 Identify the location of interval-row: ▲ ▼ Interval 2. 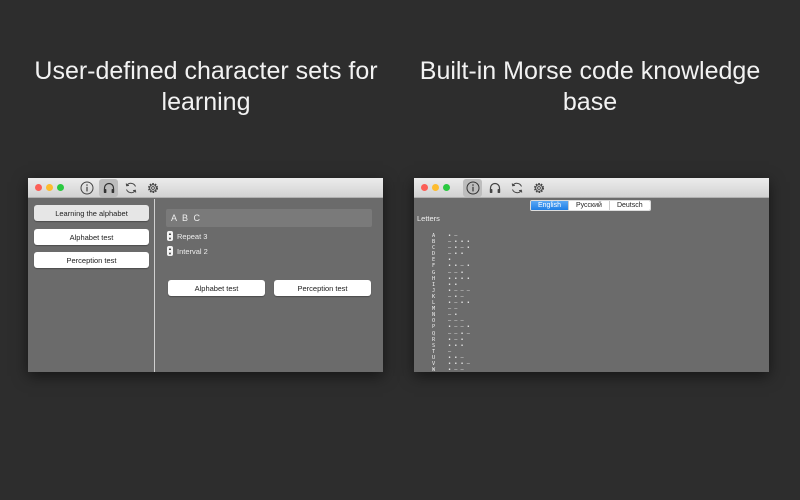
(187, 251).